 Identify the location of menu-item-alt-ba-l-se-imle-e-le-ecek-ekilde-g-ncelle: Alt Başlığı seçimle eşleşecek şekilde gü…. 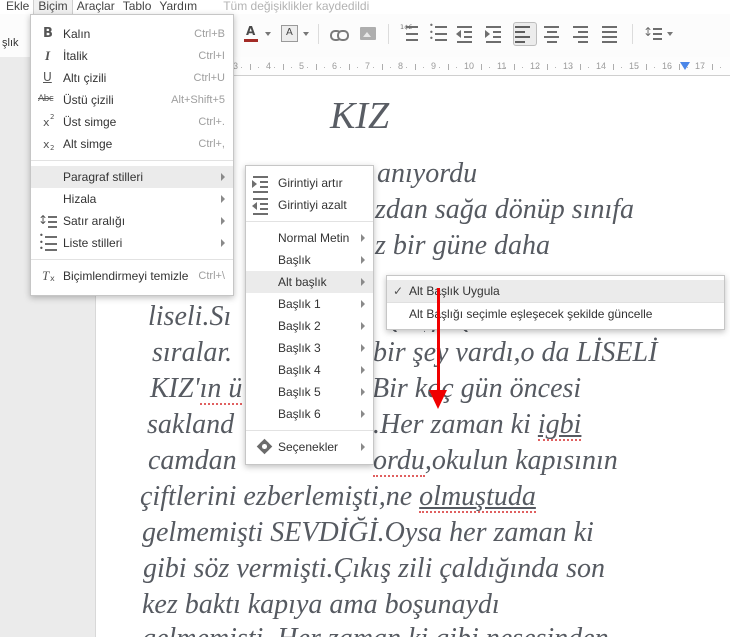
(555, 314).